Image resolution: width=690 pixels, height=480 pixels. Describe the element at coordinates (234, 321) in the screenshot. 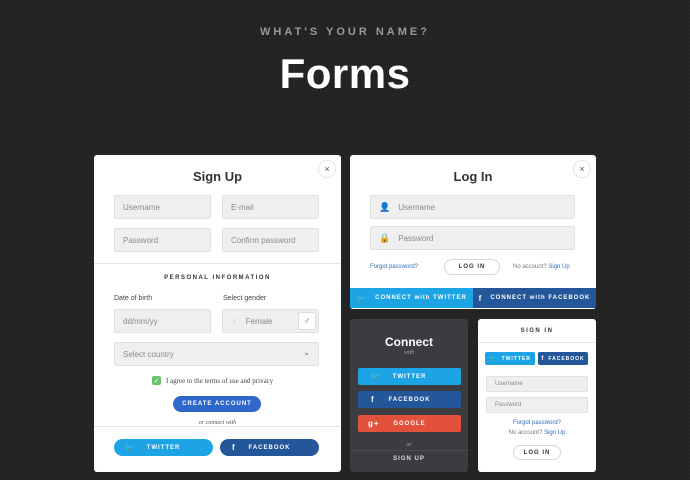

I see `female-icon: ♀` at that location.